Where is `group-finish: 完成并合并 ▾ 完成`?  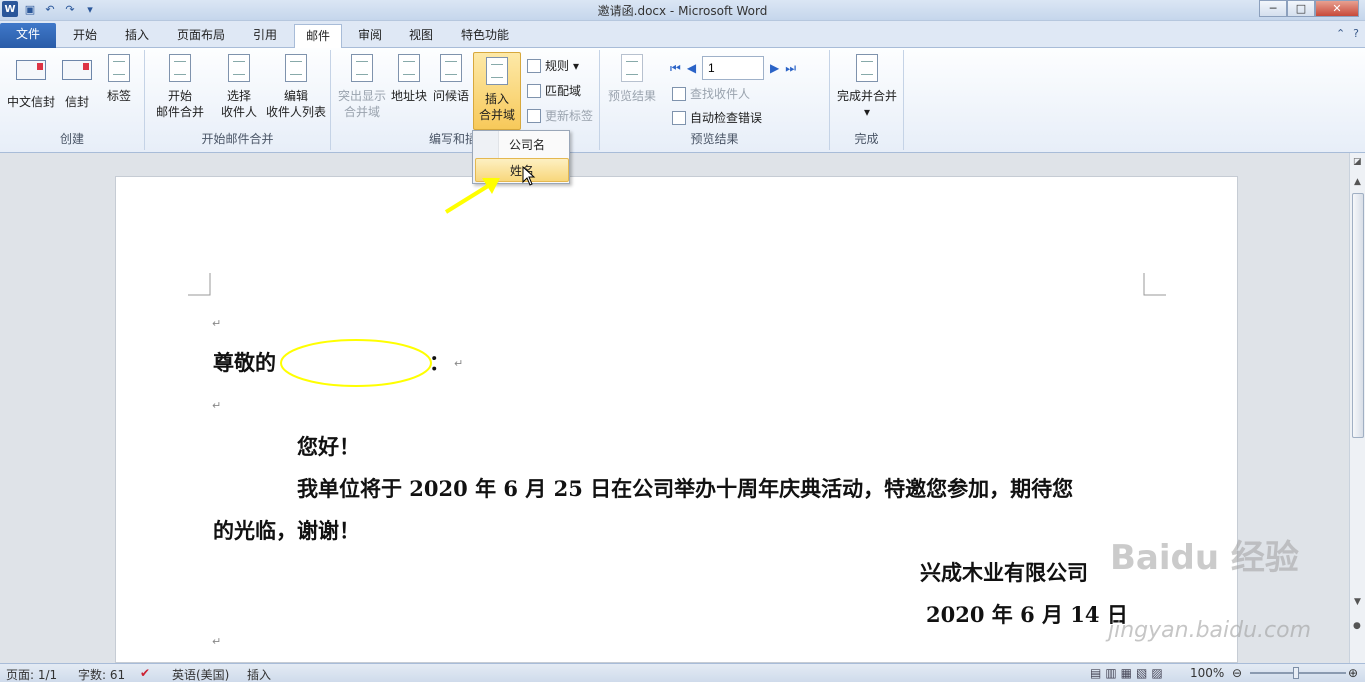
group-finish: 完成并合并 ▾ 完成 is located at coordinates (867, 100).